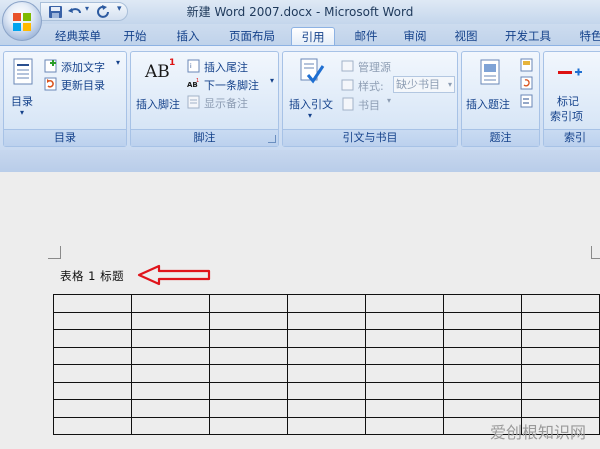 Image resolution: width=600 pixels, height=449 pixels. What do you see at coordinates (371, 104) in the screenshot?
I see `bibliography-button: 书目 ▾` at bounding box center [371, 104].